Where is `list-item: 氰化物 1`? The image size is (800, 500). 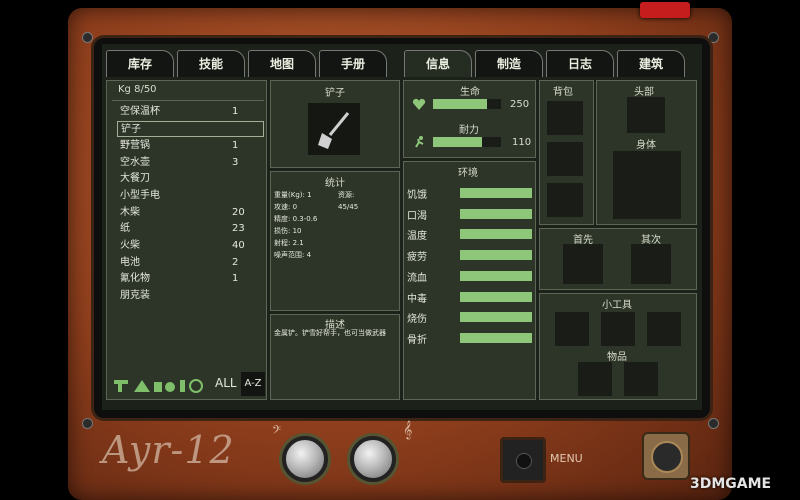 list-item: 氰化物 1 is located at coordinates (190, 279).